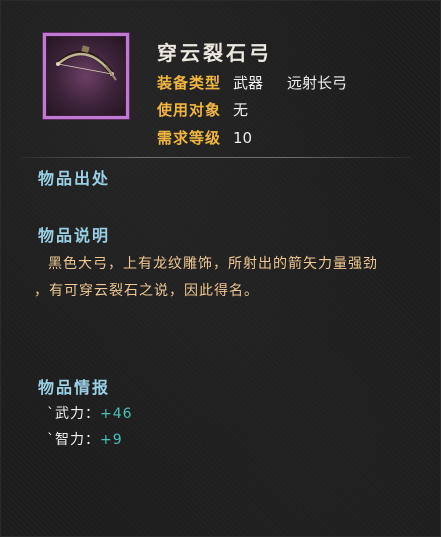  Describe the element at coordinates (189, 138) in the screenshot. I see `required-level-label: 需求等级` at that location.